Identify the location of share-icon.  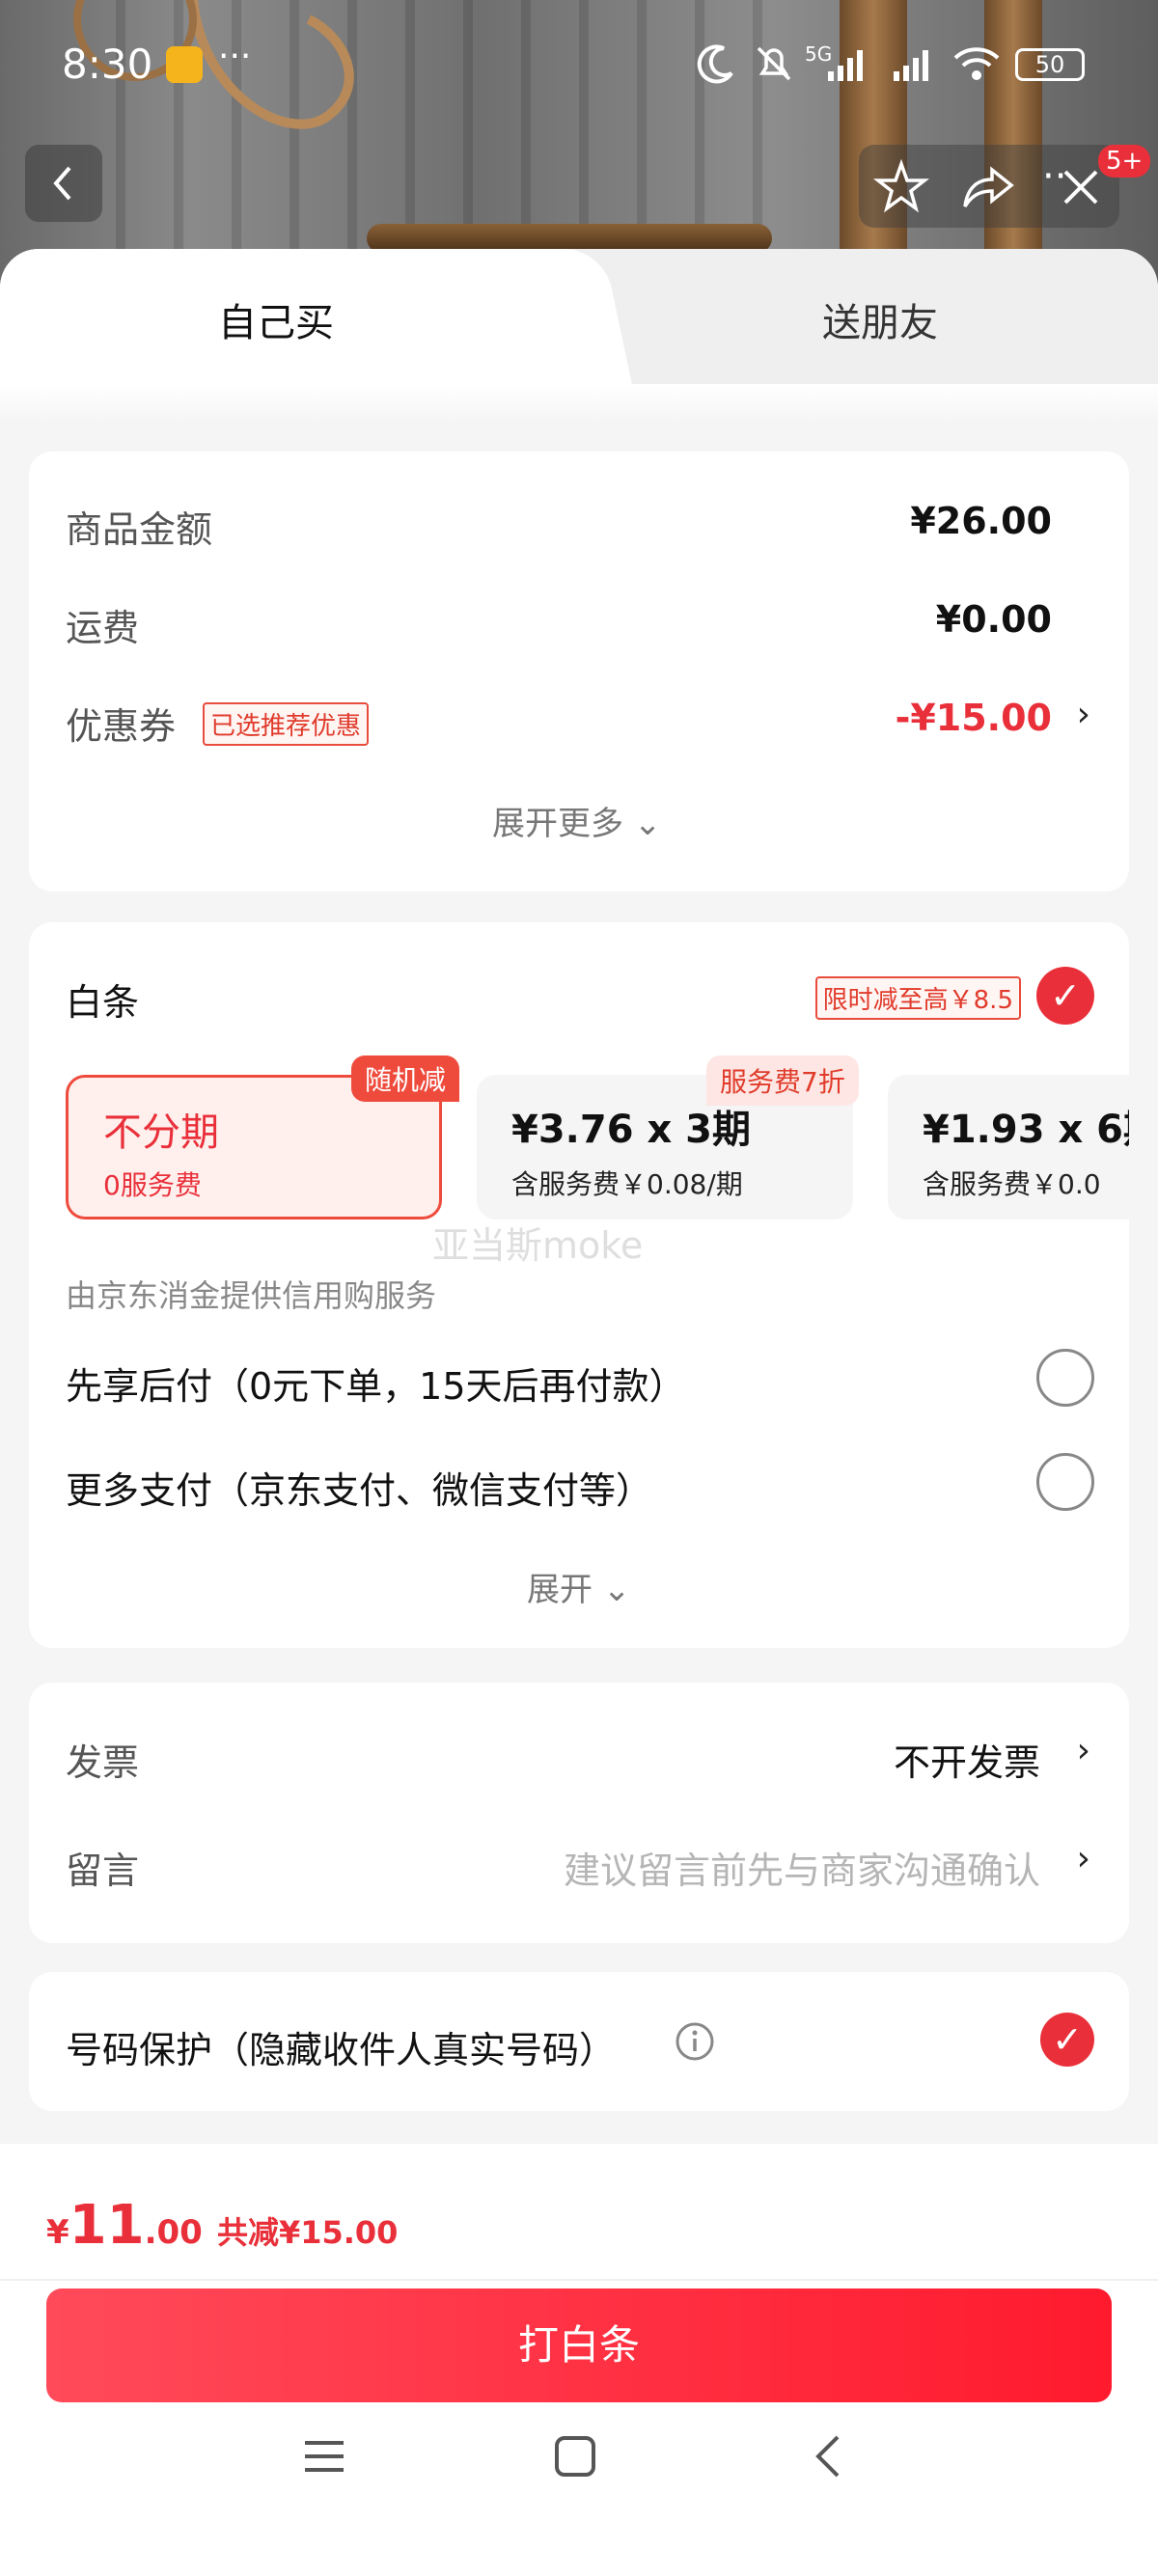
(988, 187).